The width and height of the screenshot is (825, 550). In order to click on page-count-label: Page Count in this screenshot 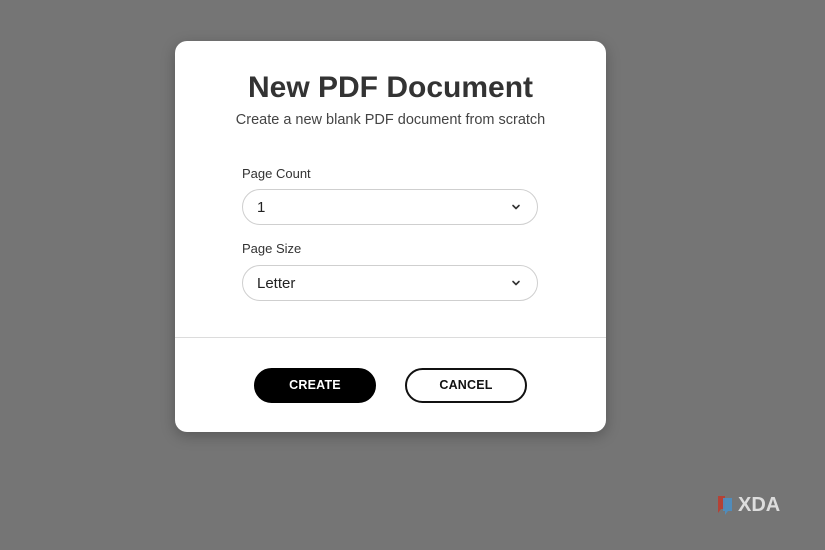, I will do `click(276, 173)`.